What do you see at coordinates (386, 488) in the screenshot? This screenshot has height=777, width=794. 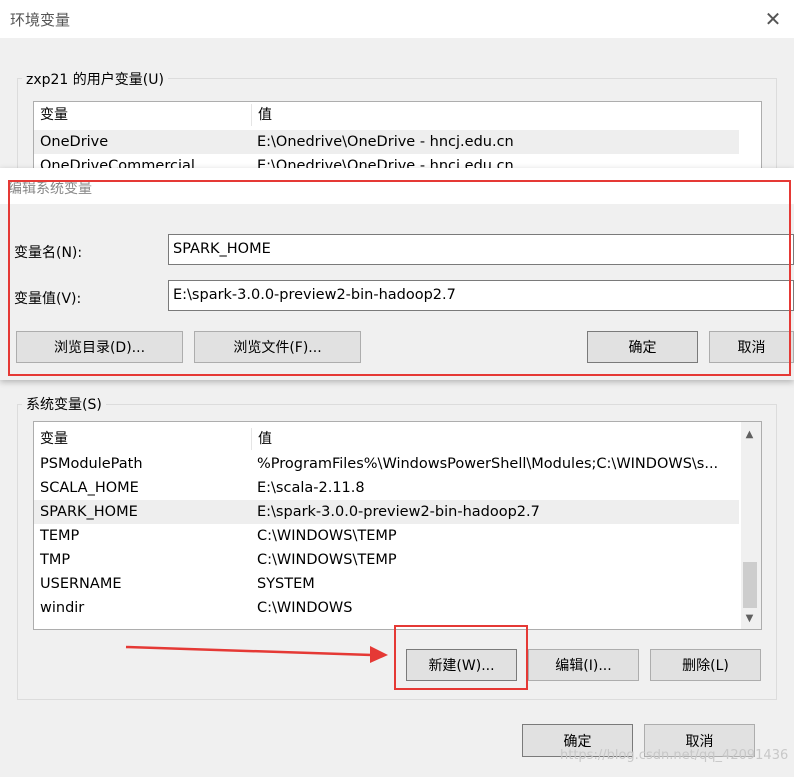 I see `table-row: SCALA_HOME E:\scala-2.11.8` at bounding box center [386, 488].